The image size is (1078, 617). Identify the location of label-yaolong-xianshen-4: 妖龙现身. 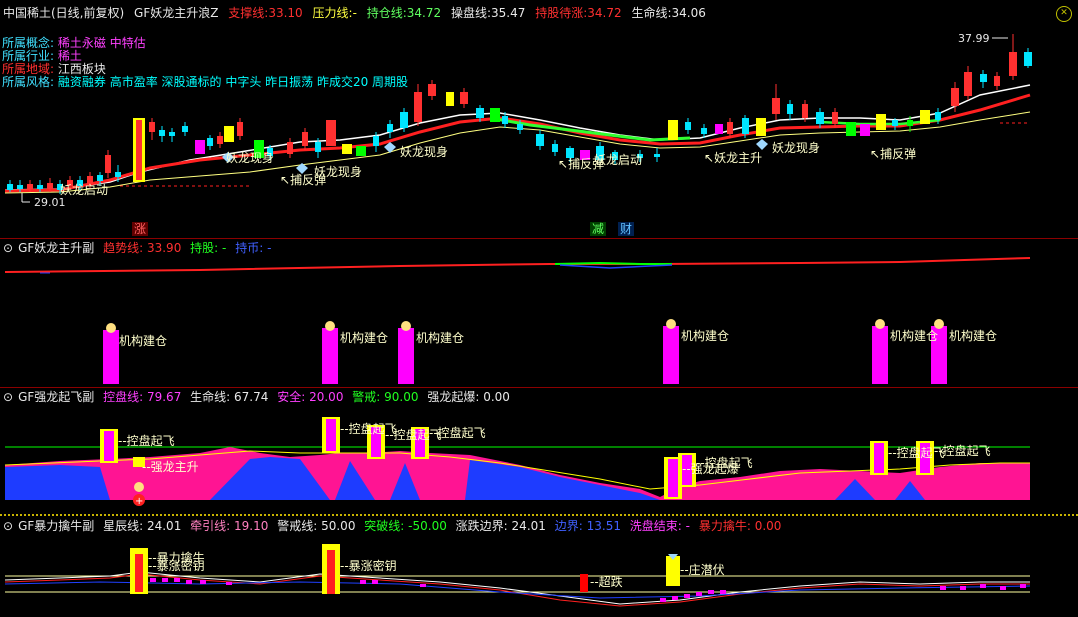
(796, 147).